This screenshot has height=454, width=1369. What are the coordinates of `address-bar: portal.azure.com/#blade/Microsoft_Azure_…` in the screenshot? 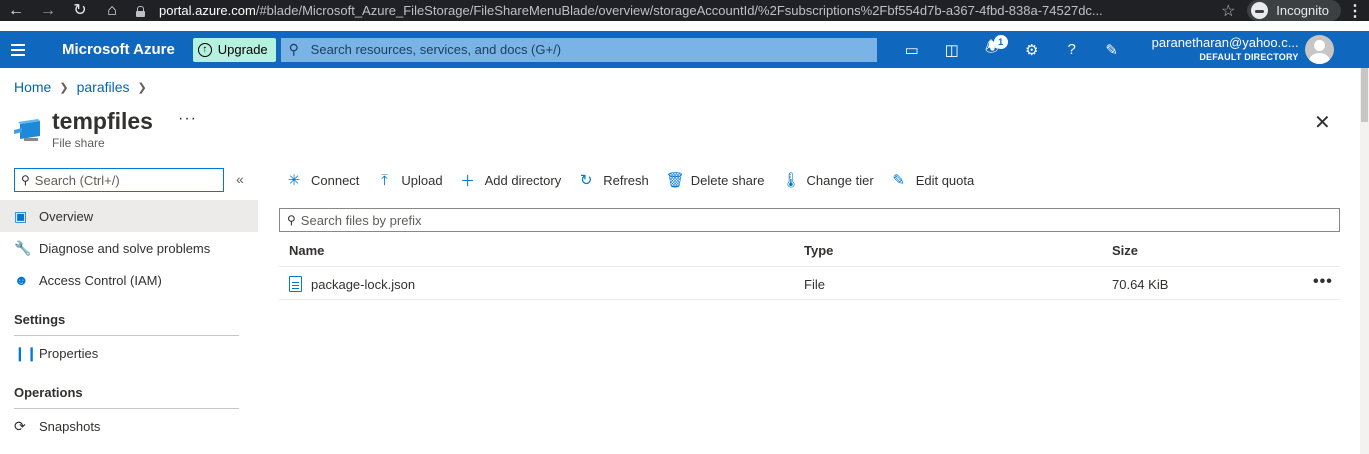 It's located at (671, 10).